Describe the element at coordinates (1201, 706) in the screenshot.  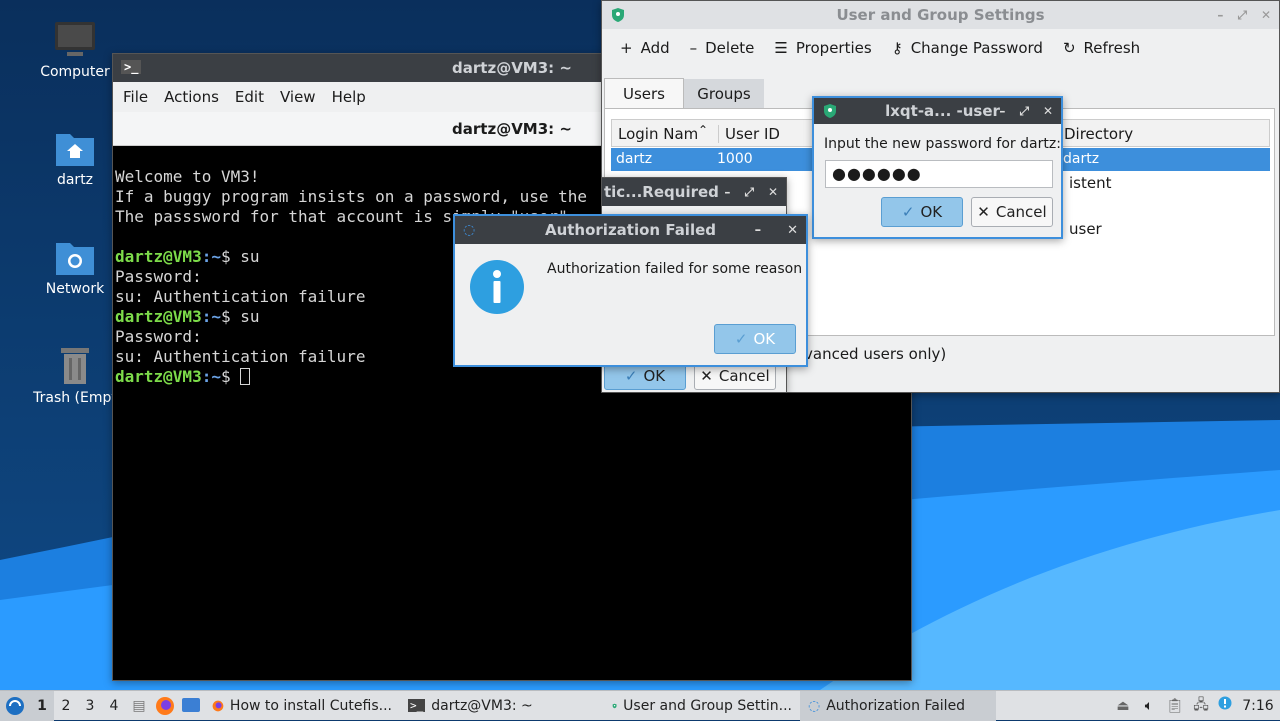
I see `network-icon: 🖧︎` at that location.